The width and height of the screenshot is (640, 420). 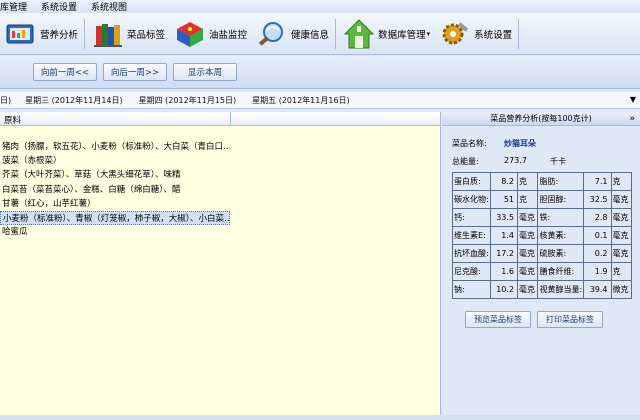 I want to click on nutrient-name: 钙:, so click(x=471, y=217).